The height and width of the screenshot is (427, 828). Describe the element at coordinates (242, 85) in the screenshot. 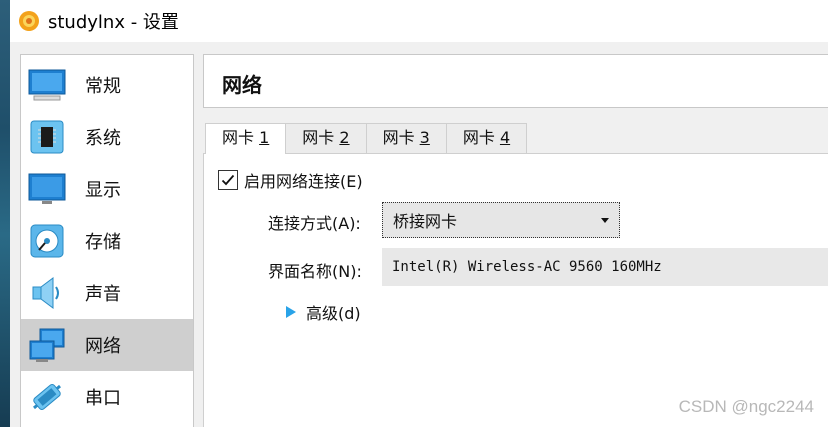

I see `page-title: 网络` at that location.